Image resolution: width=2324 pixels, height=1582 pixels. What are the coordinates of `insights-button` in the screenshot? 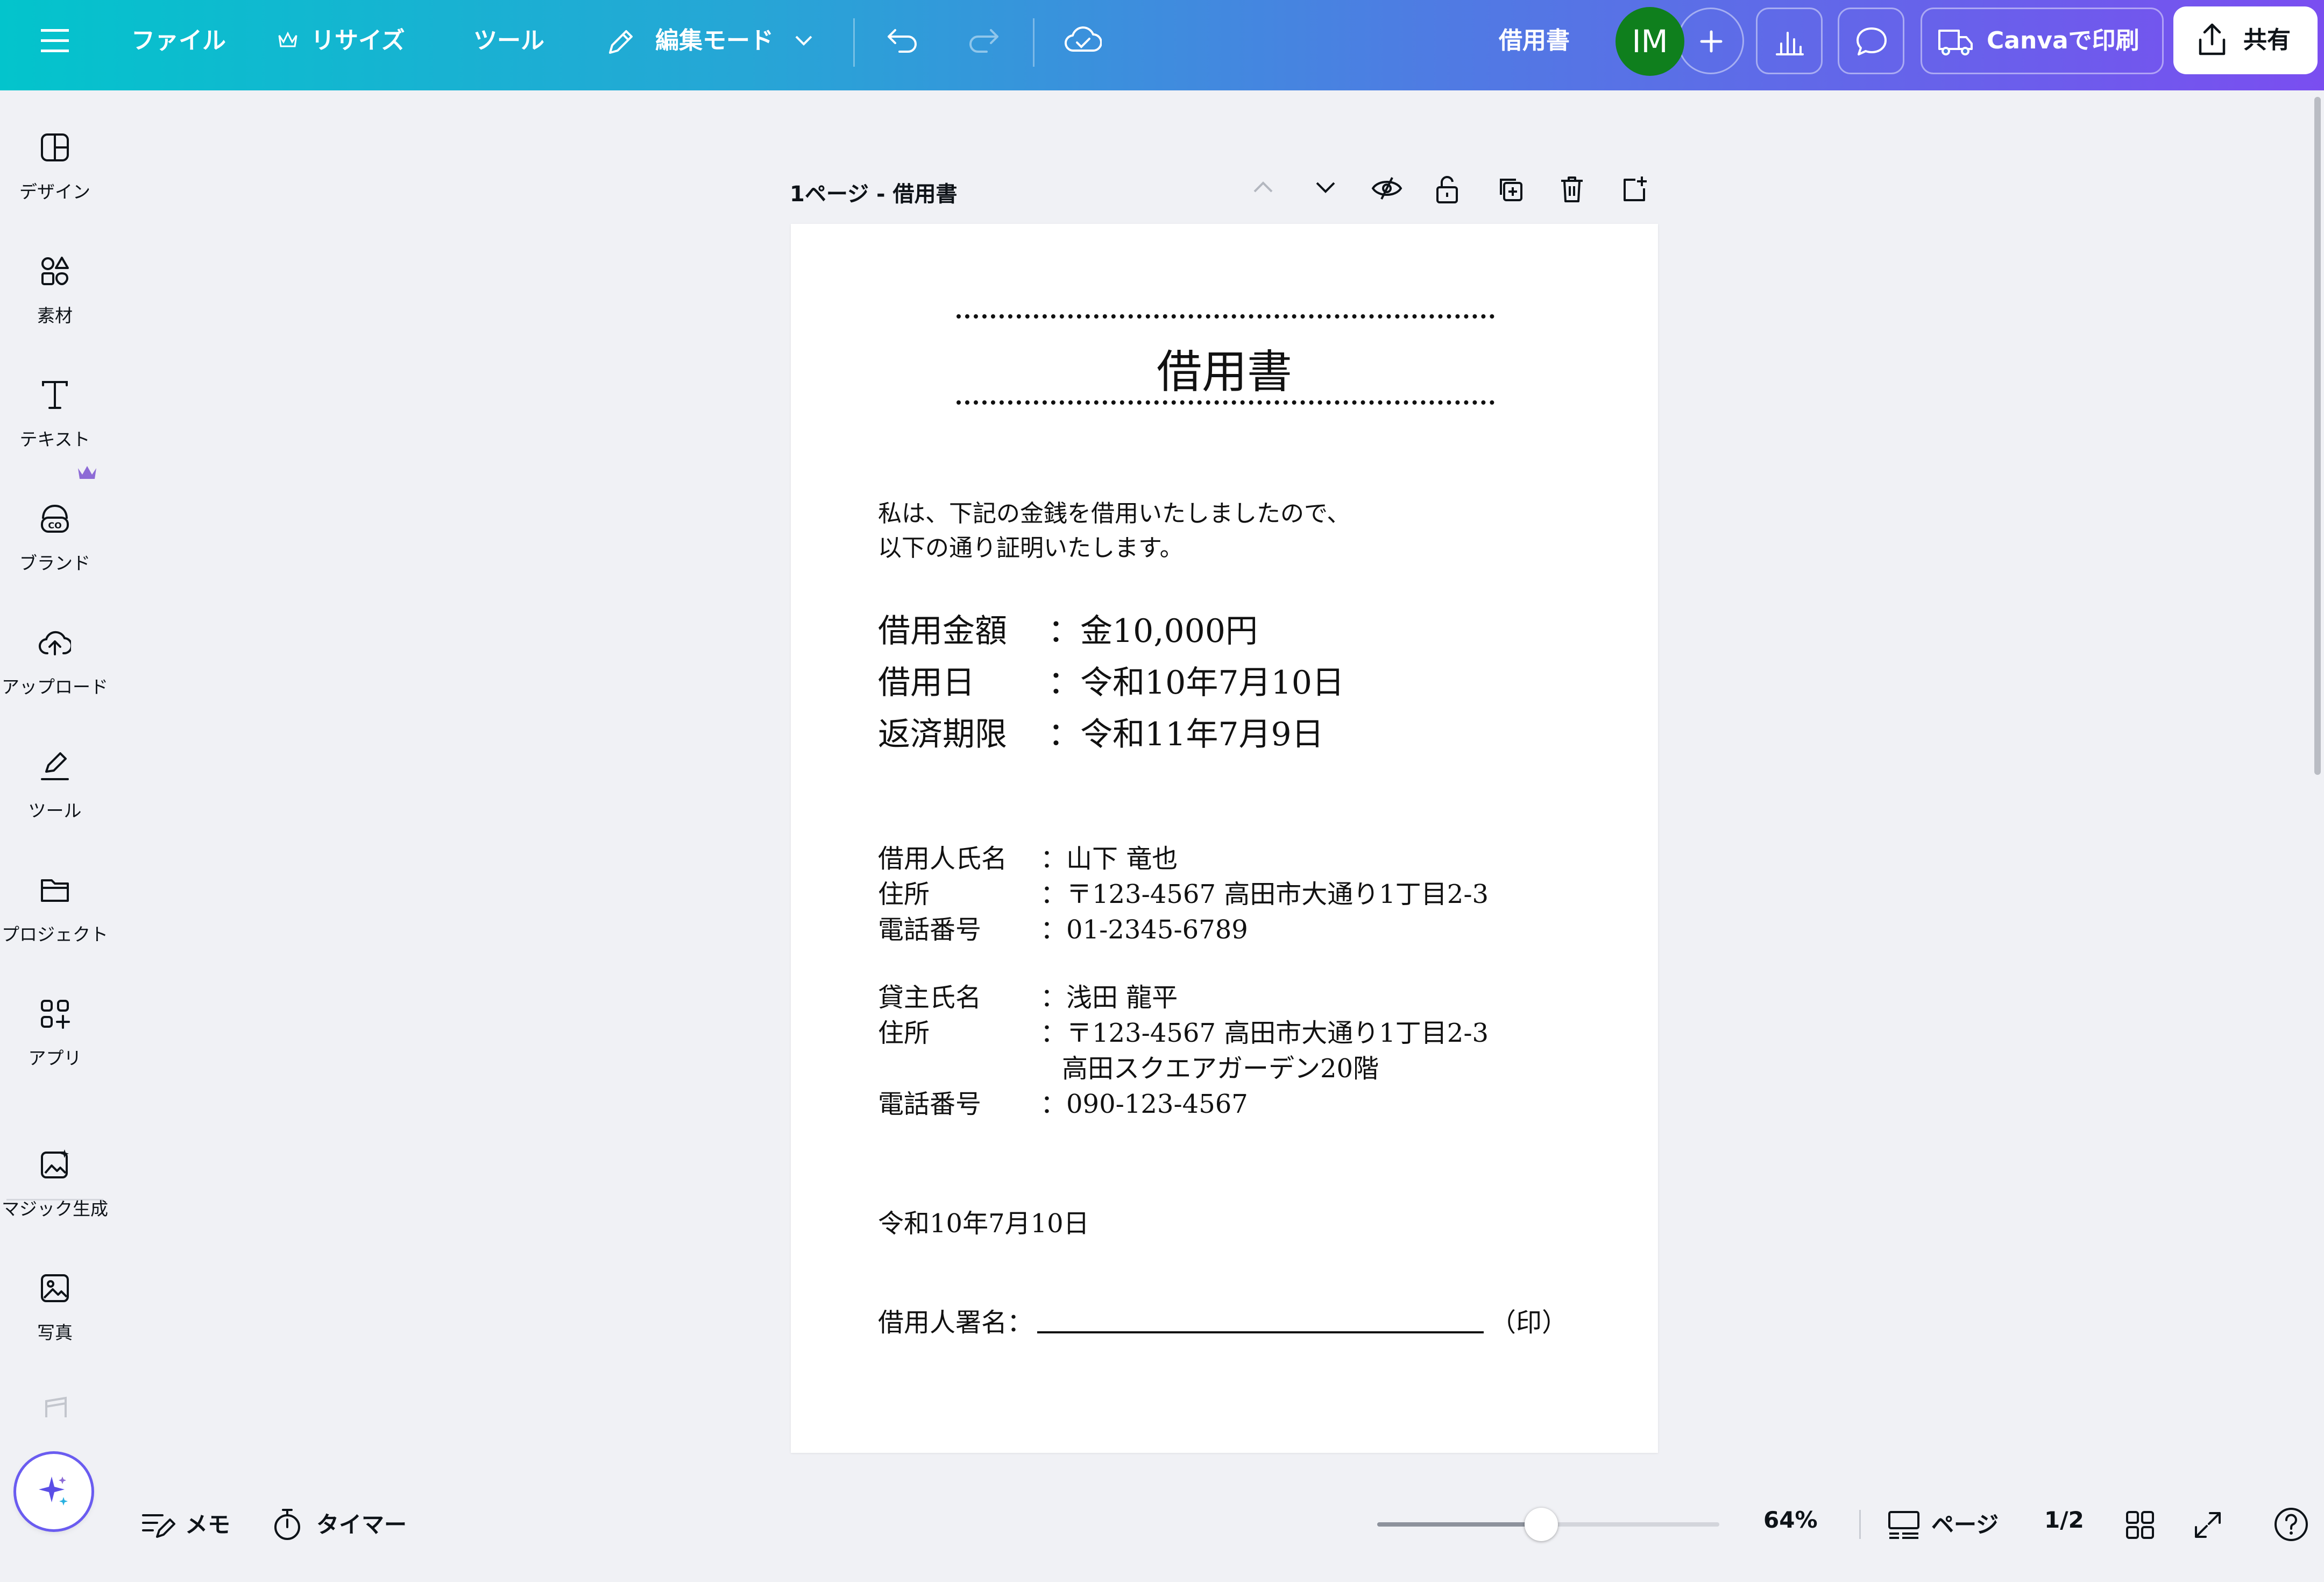 It's located at (1789, 41).